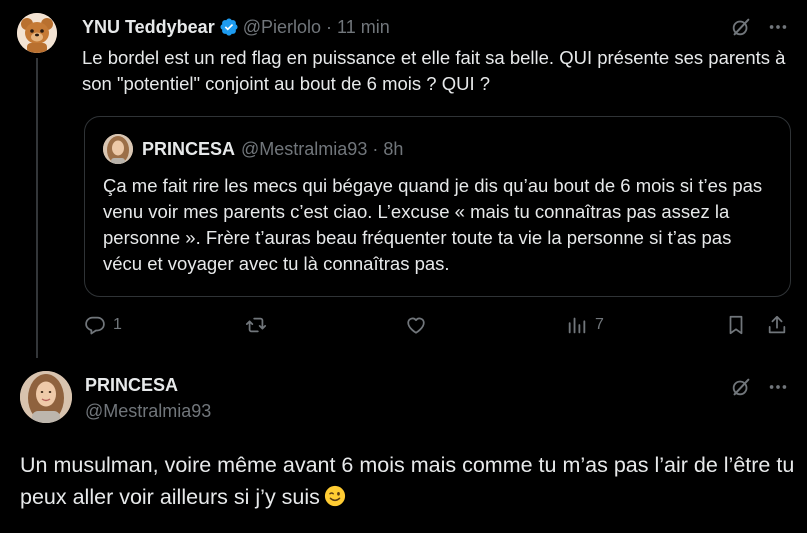  I want to click on like-button, so click(416, 325).